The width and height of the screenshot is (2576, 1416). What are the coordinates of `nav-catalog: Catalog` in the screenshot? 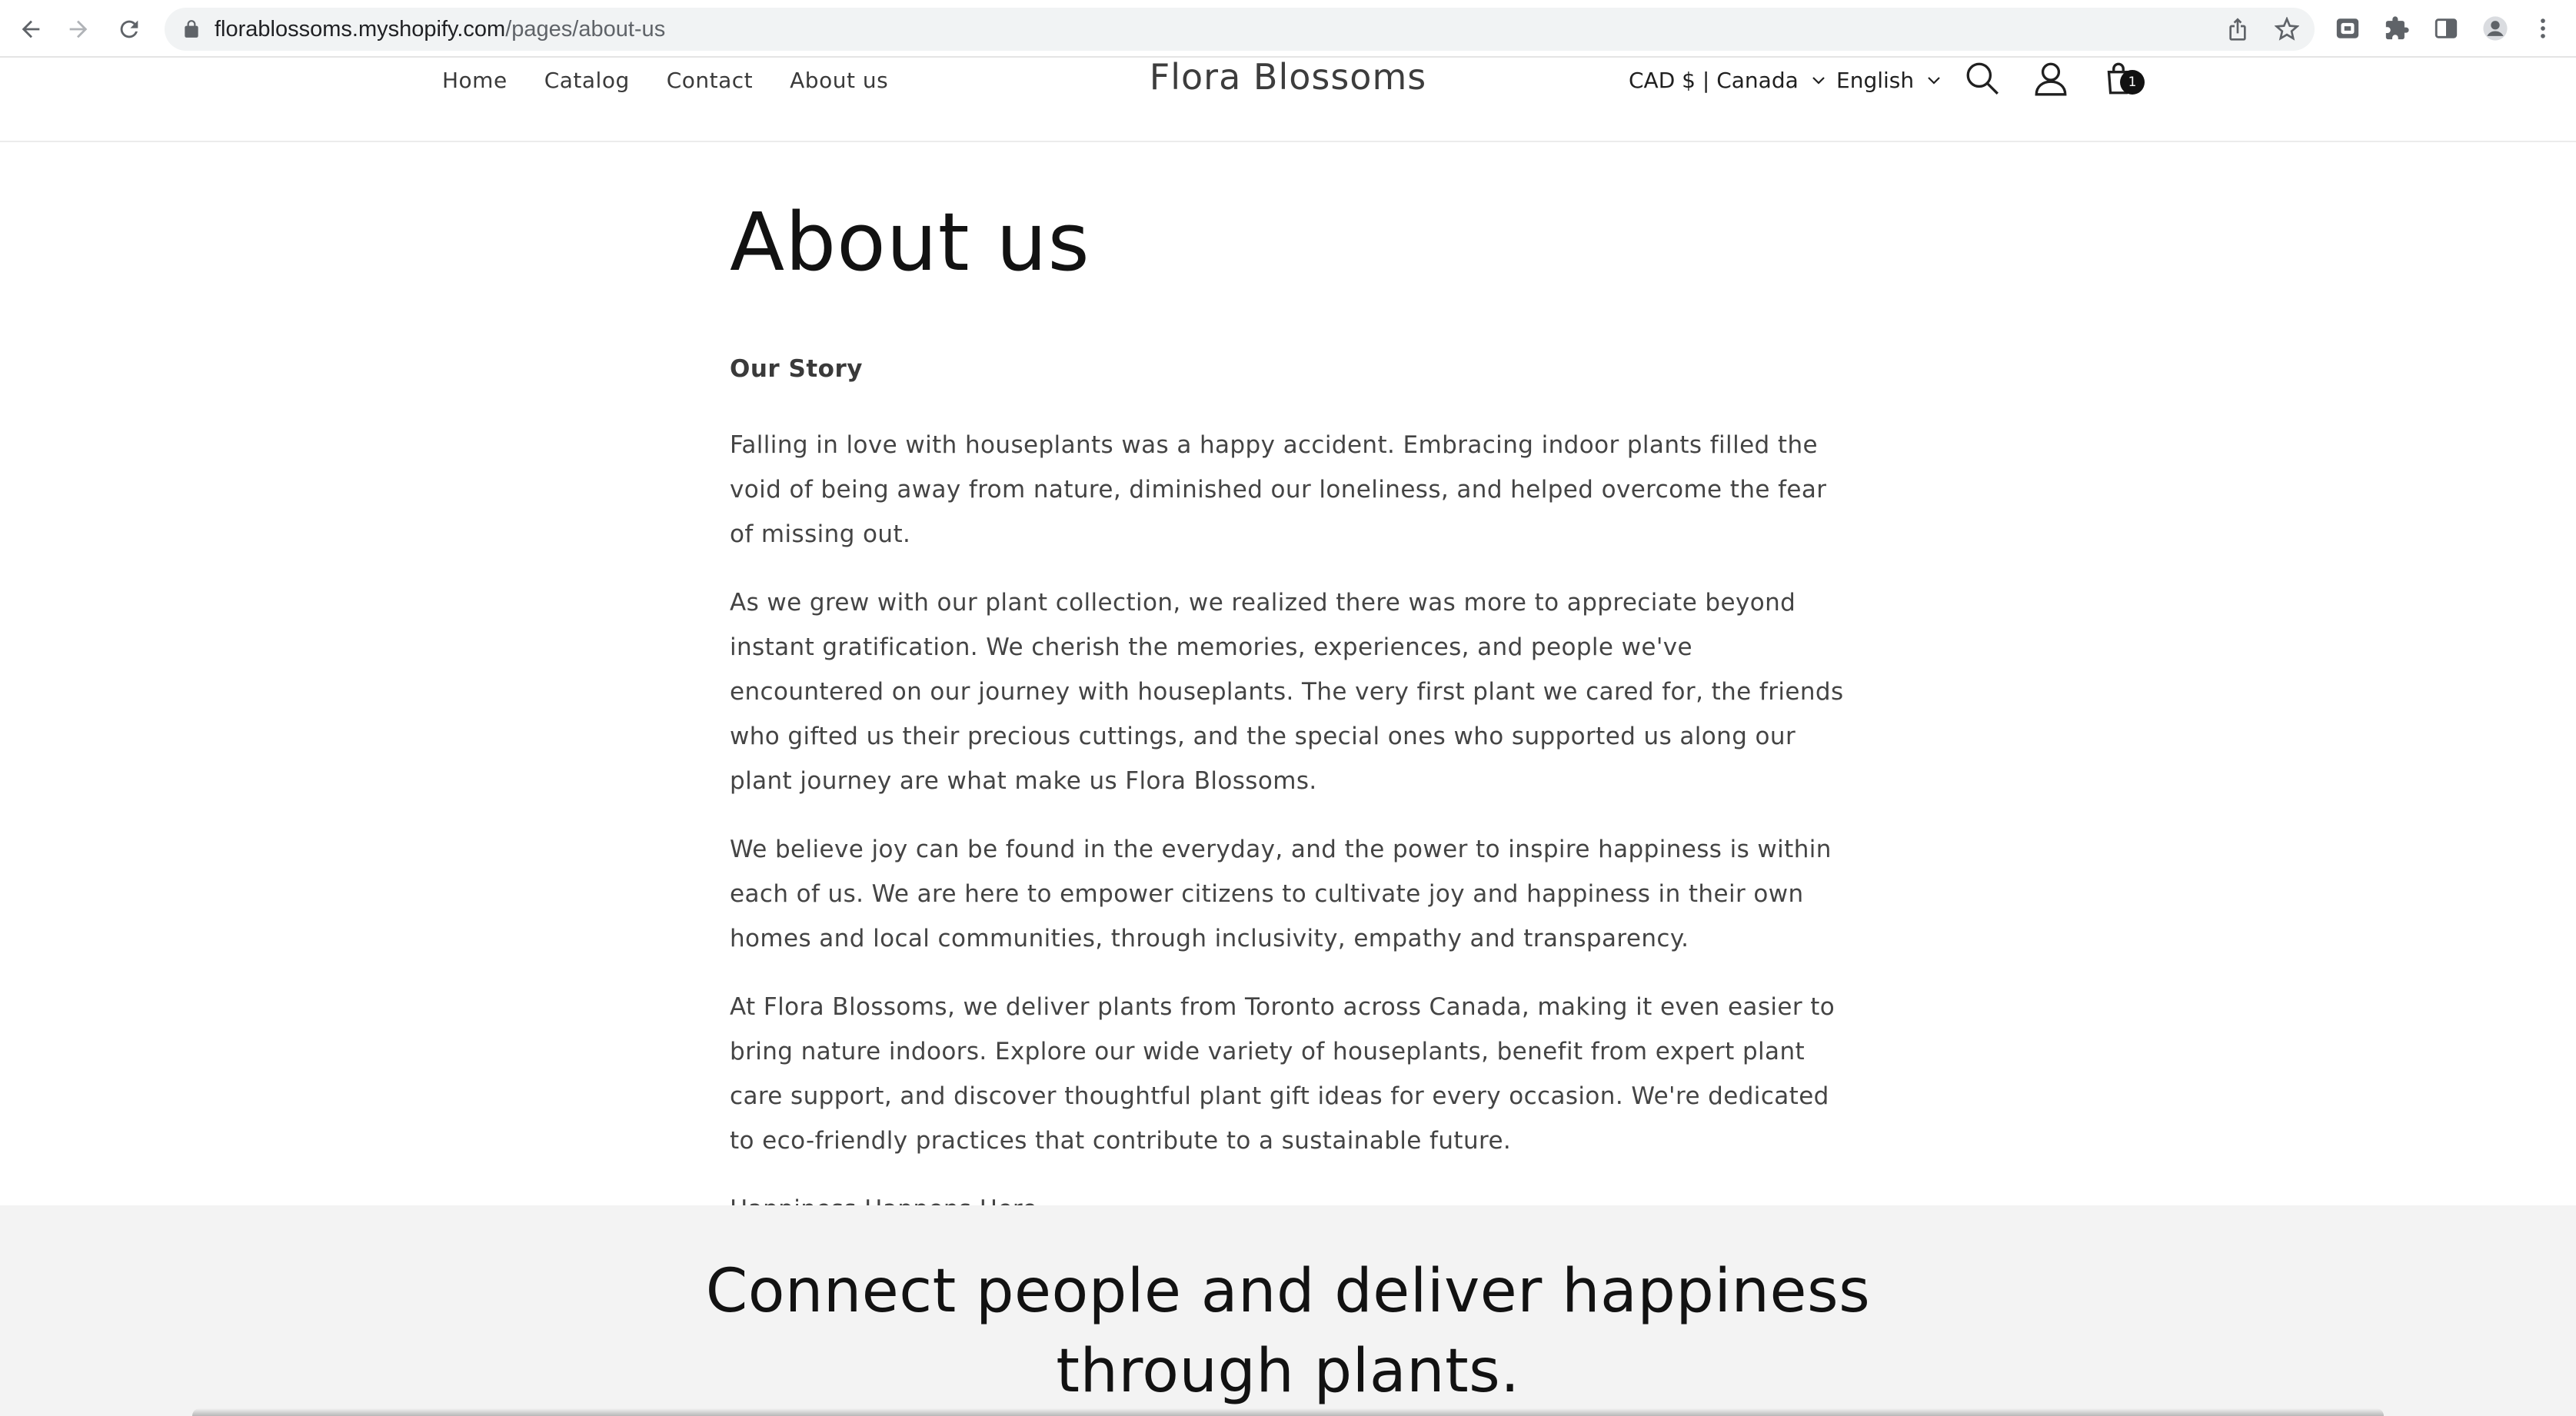 It's located at (587, 81).